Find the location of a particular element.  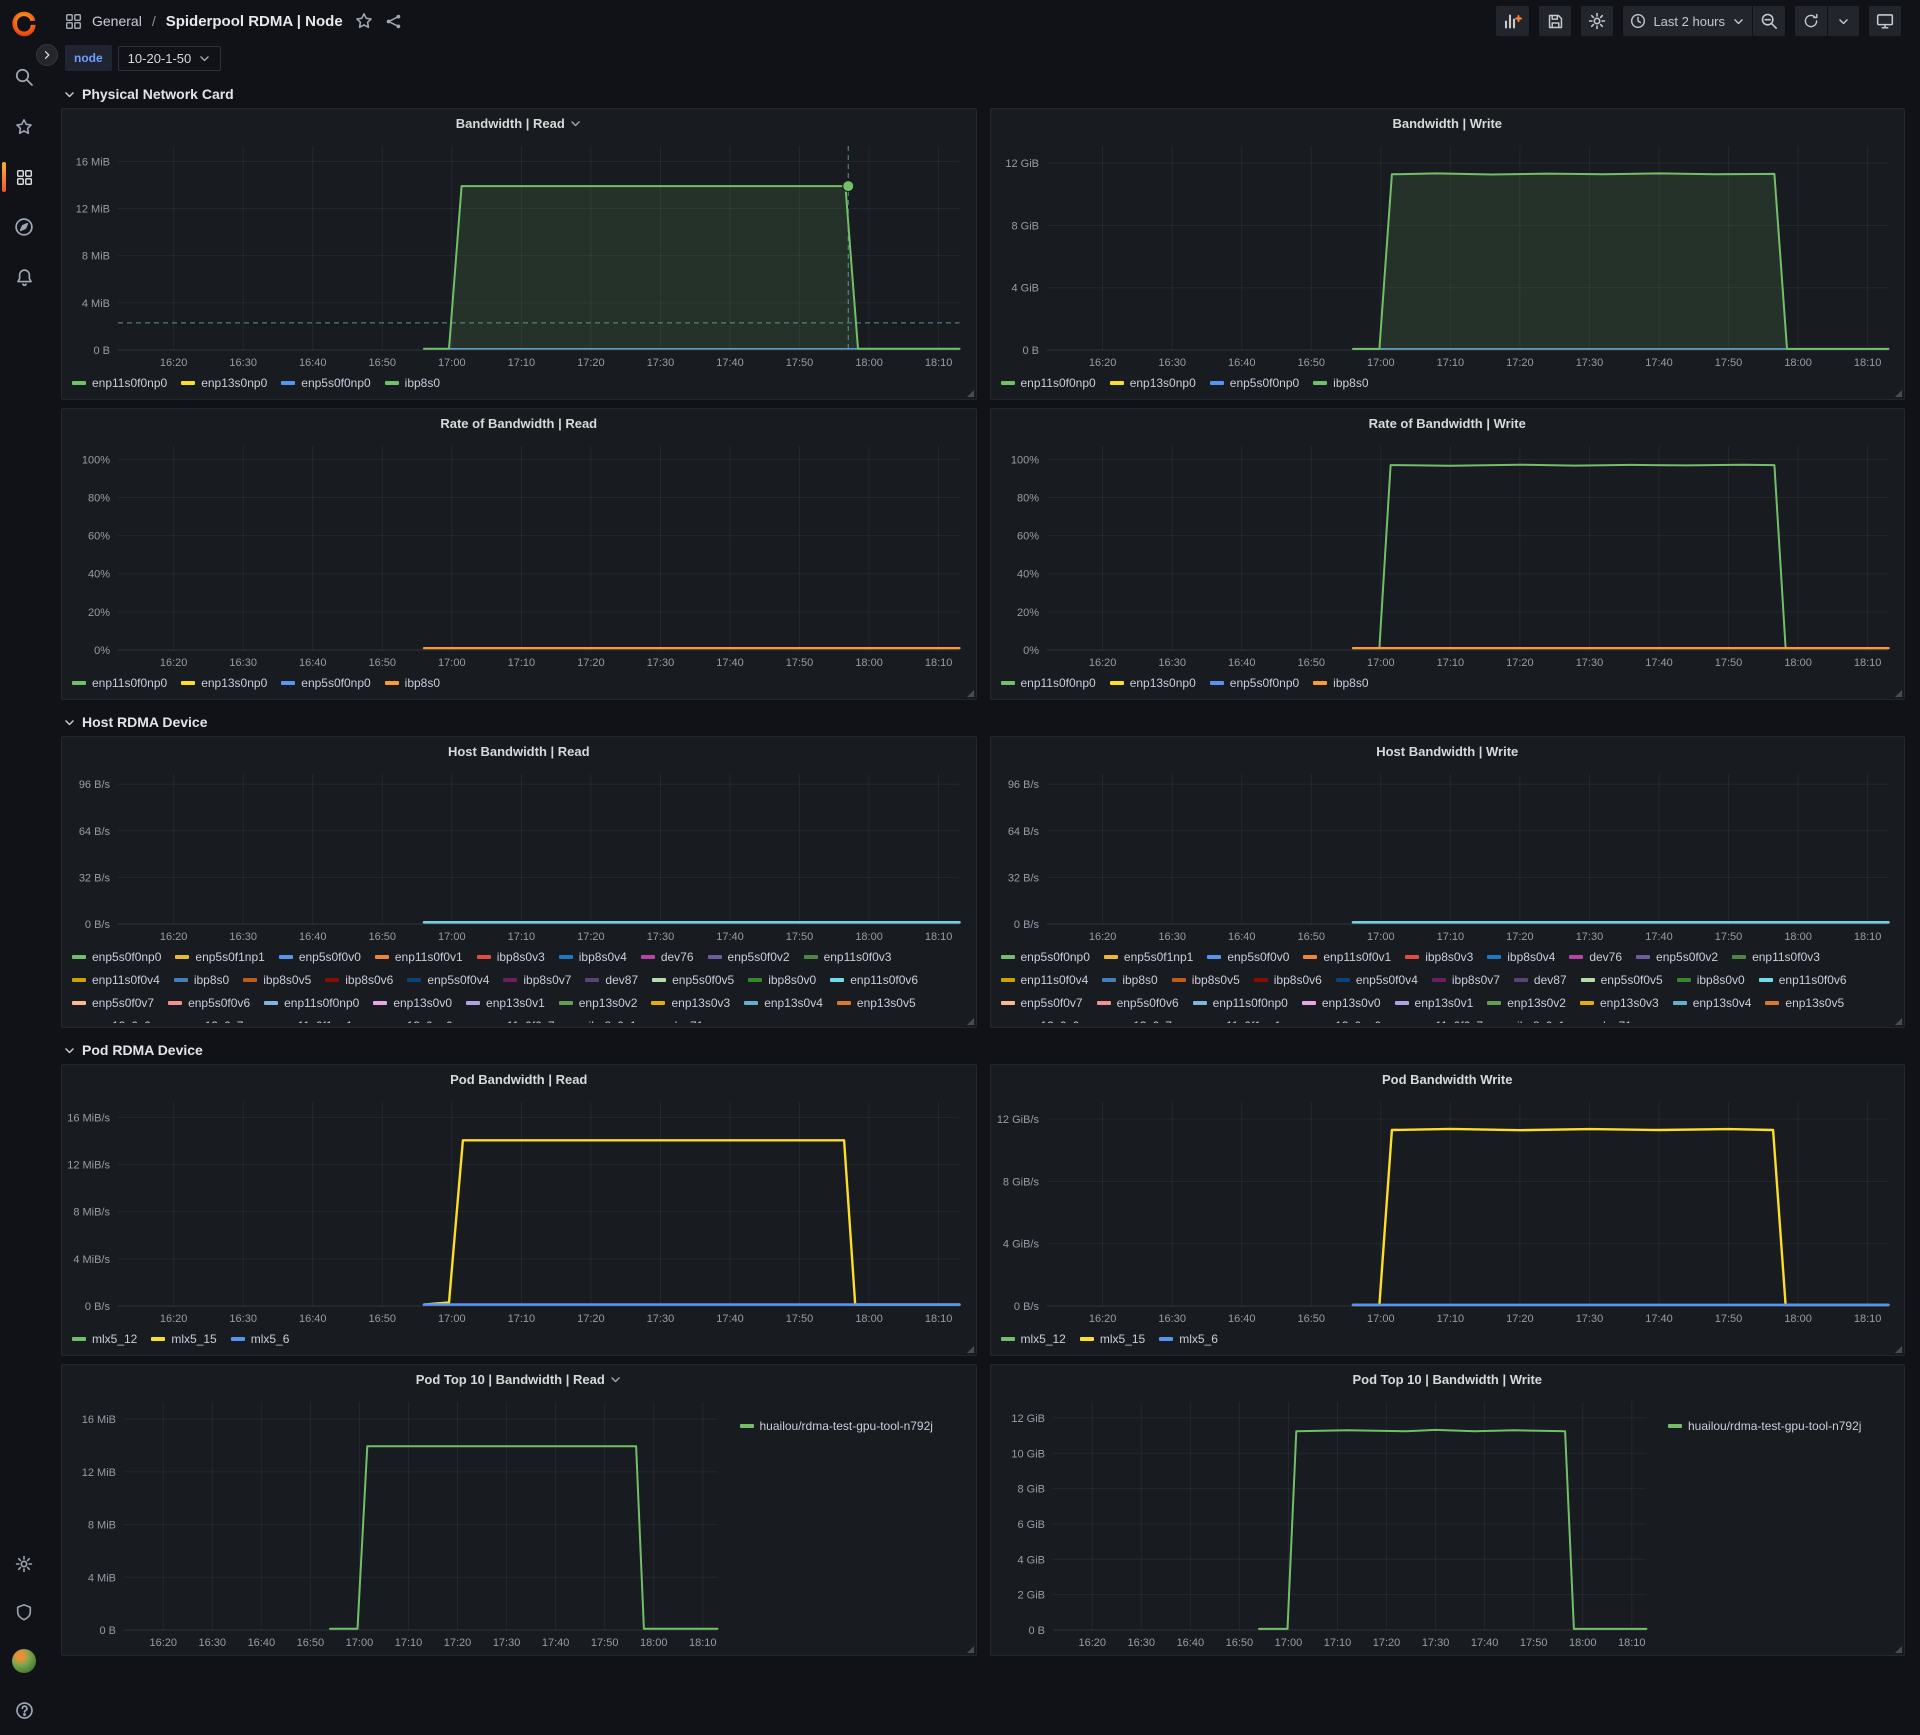

cycle-view-button is located at coordinates (1885, 21).